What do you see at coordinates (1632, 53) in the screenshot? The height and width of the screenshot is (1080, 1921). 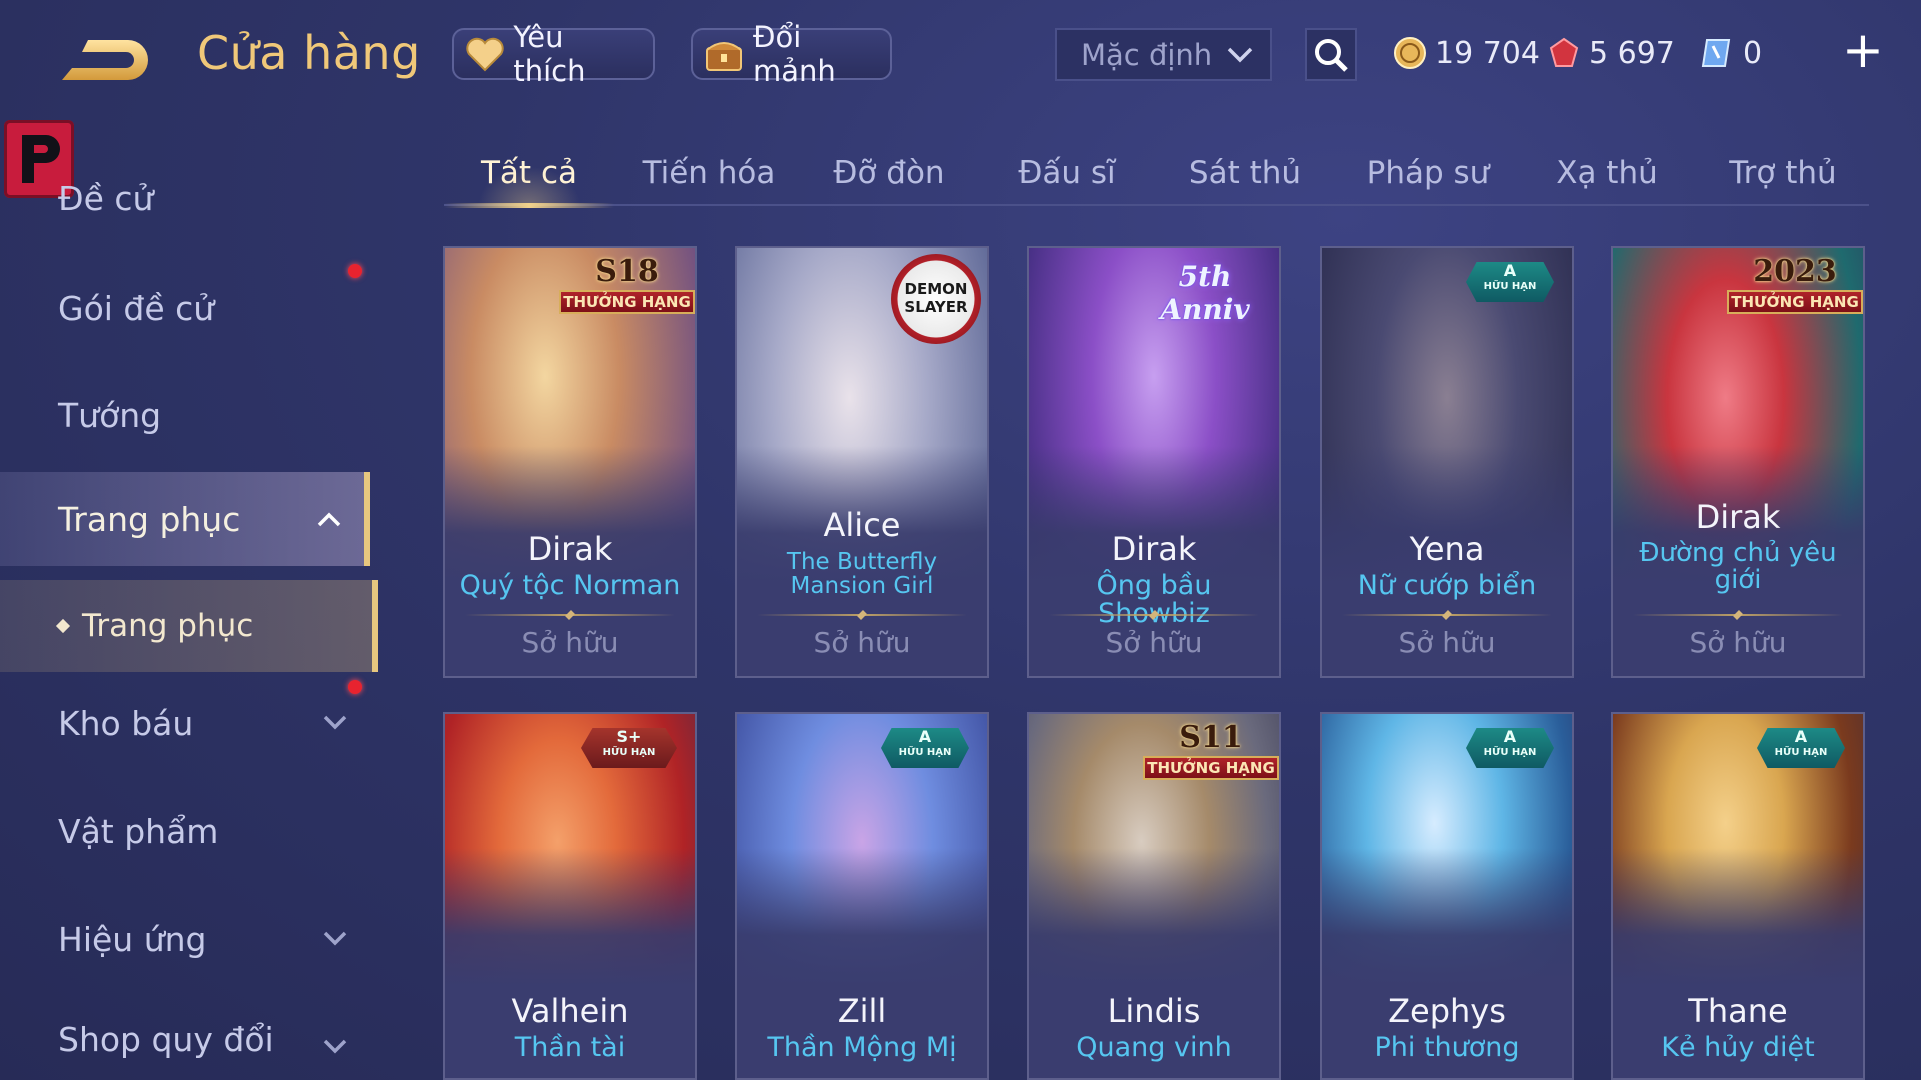 I see `ruby-amount: 5 697` at bounding box center [1632, 53].